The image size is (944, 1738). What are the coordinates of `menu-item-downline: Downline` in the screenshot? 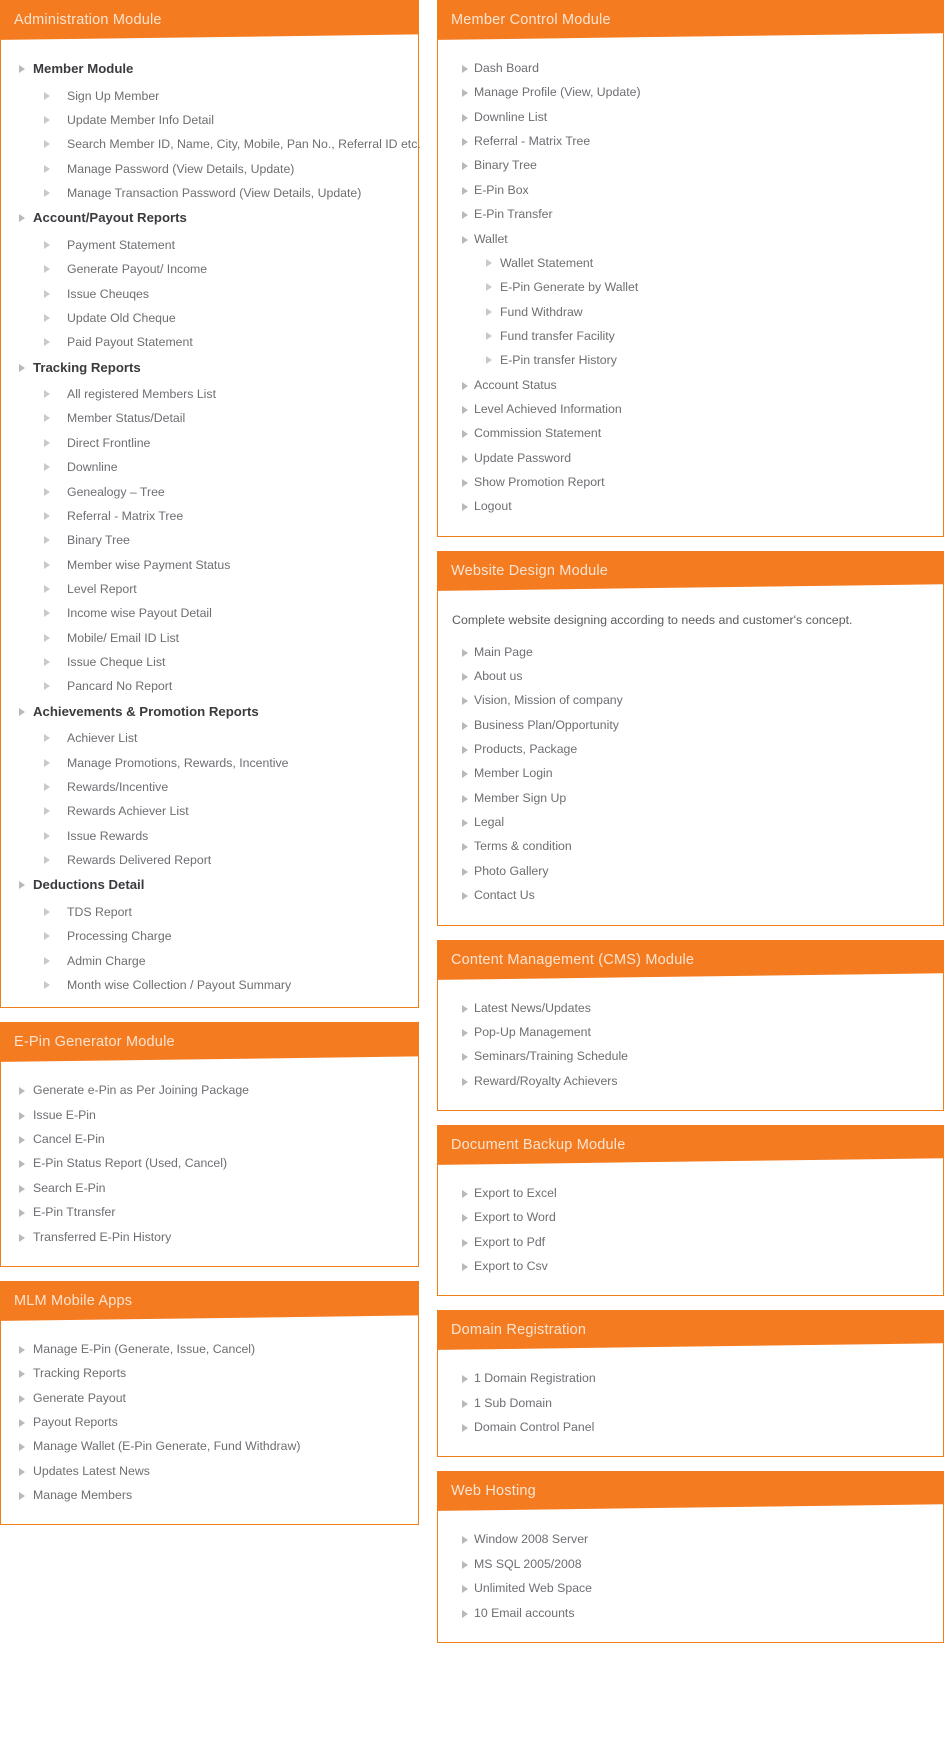 It's located at (209, 467).